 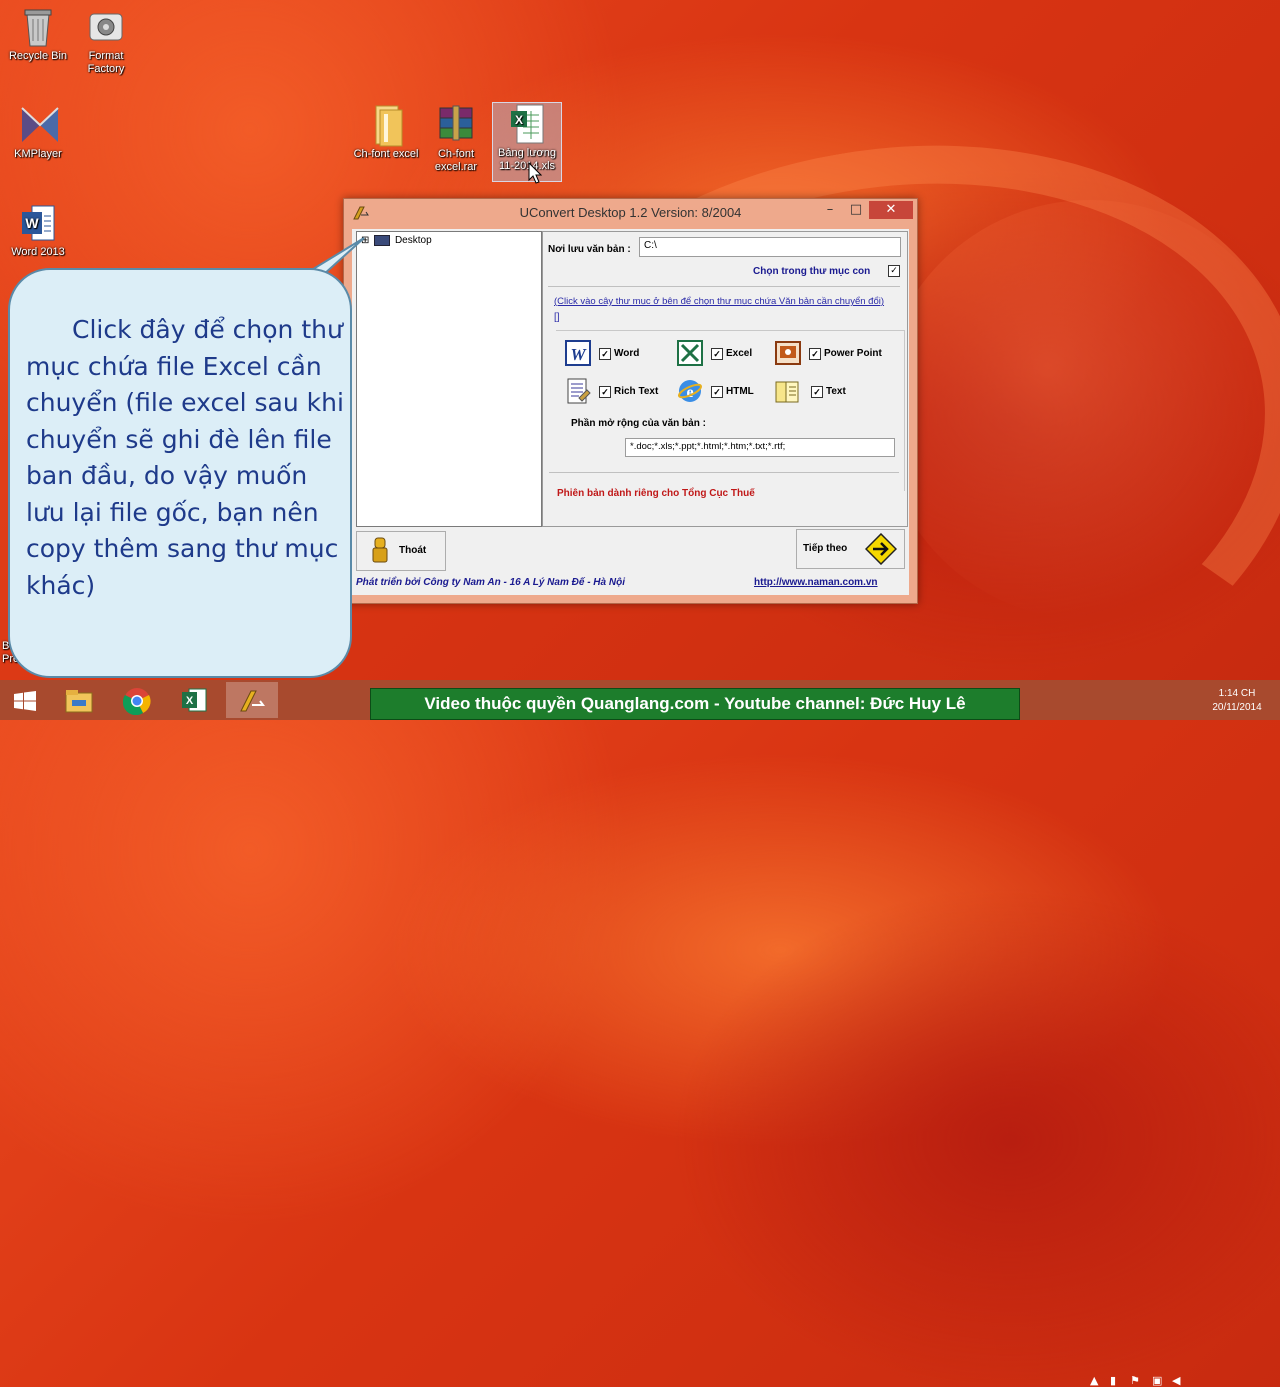 I want to click on hint-marker: [], so click(x=557, y=317).